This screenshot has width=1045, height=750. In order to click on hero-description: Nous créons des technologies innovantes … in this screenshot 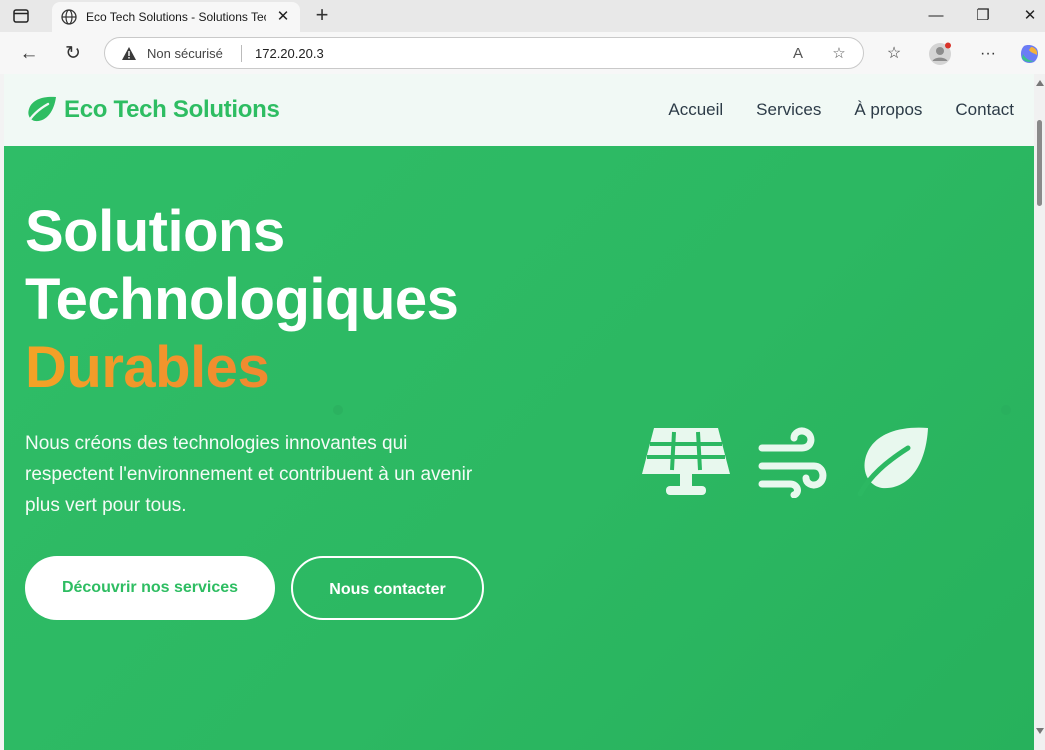, I will do `click(249, 474)`.